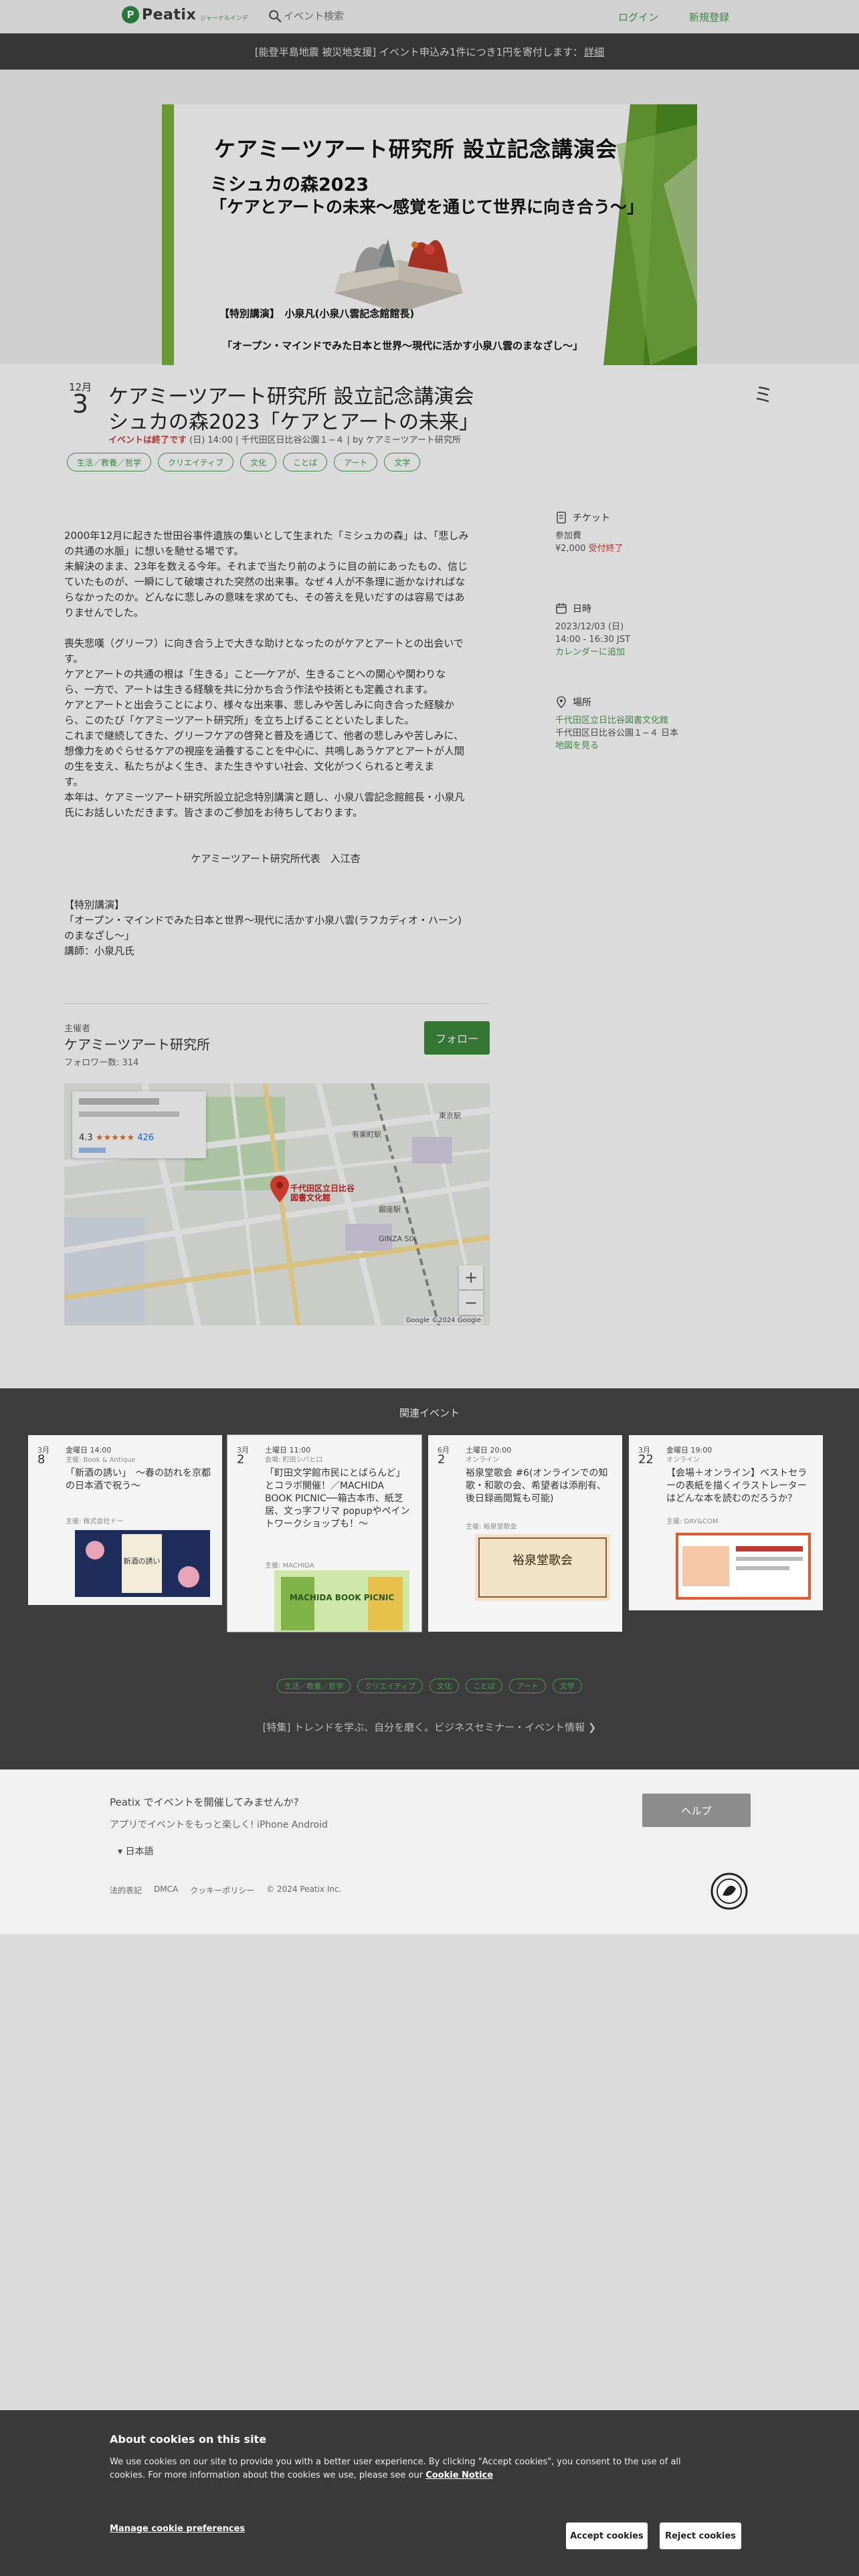  What do you see at coordinates (276, 859) in the screenshot?
I see `desc-signature: ケアミーツアート研究所代表 入江杏` at bounding box center [276, 859].